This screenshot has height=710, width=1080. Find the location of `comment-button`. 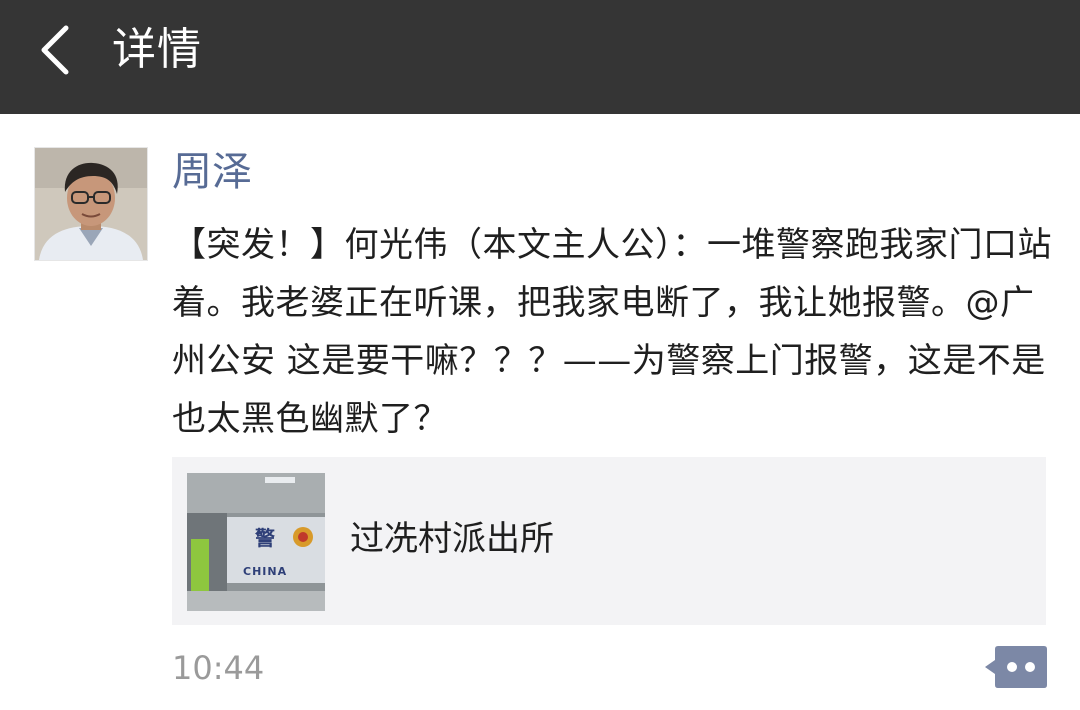

comment-button is located at coordinates (1016, 667).